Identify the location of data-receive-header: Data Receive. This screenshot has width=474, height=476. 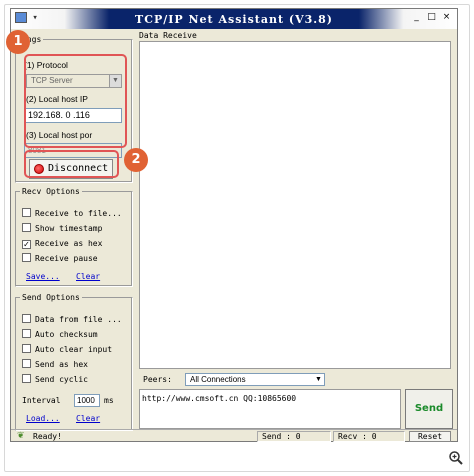
(168, 35).